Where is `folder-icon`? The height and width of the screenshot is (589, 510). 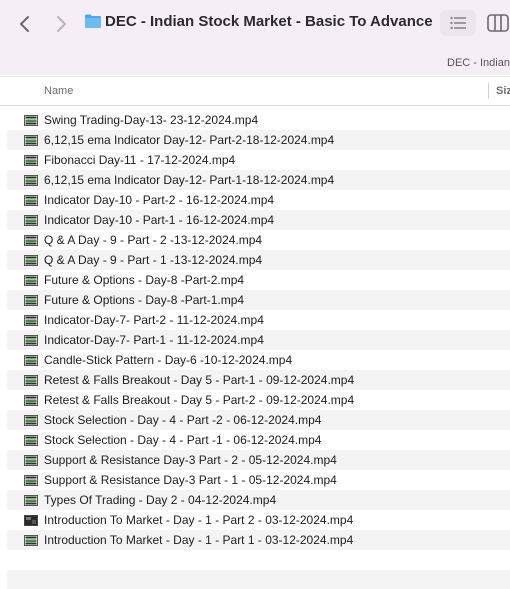
folder-icon is located at coordinates (93, 21).